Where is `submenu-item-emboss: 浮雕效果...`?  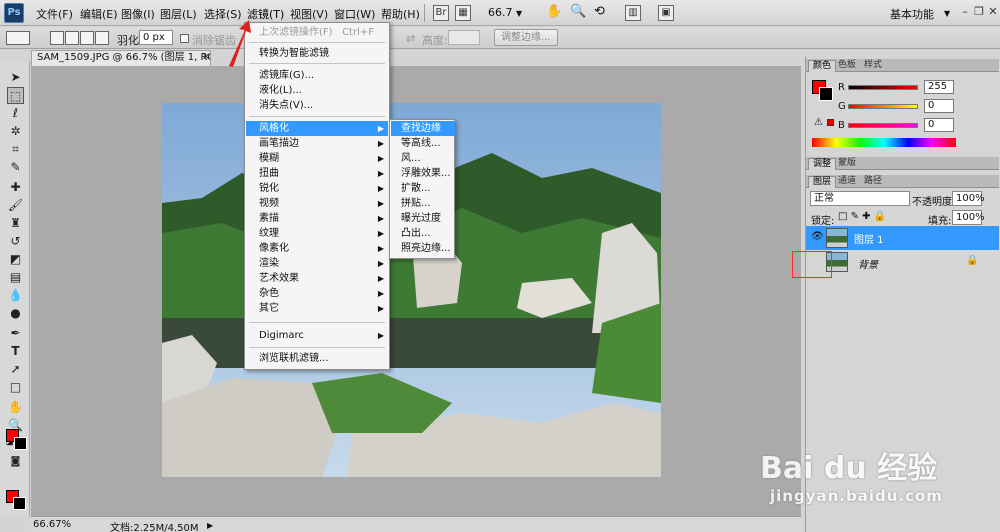
submenu-item-emboss: 浮雕效果... is located at coordinates (423, 173).